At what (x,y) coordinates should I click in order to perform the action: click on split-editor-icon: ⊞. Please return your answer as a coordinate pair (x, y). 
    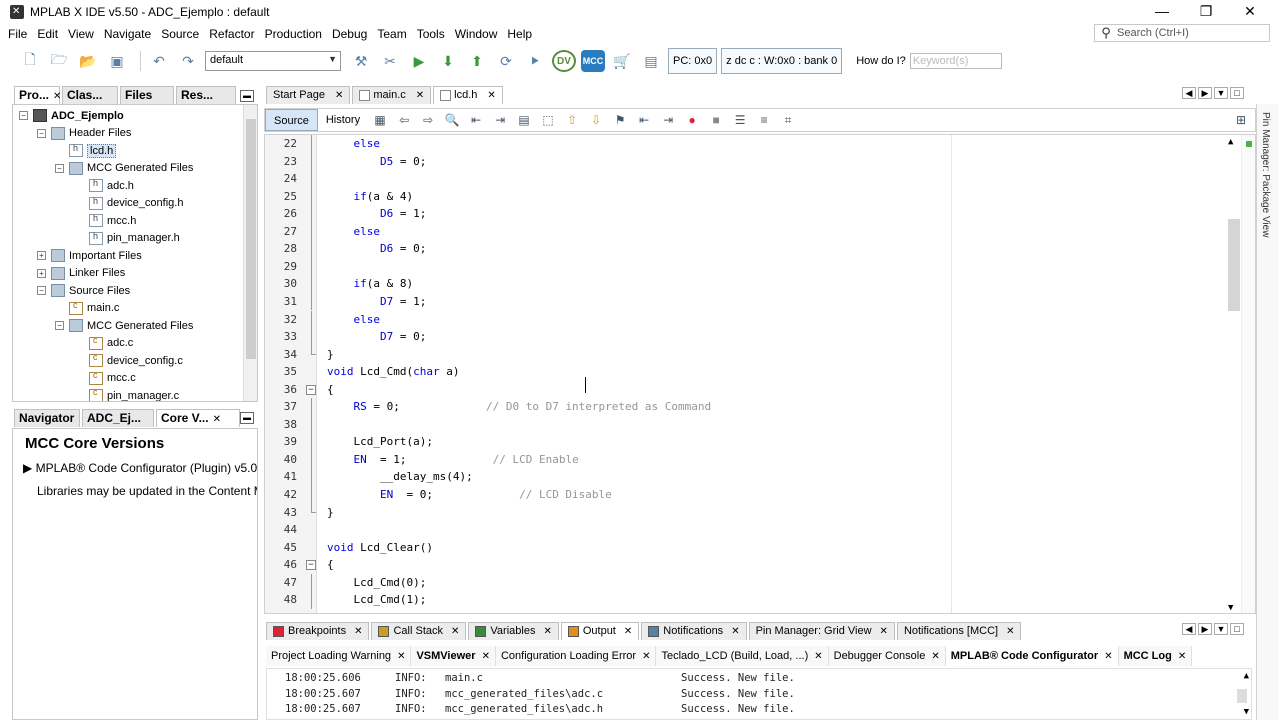
    Looking at the image, I should click on (1241, 120).